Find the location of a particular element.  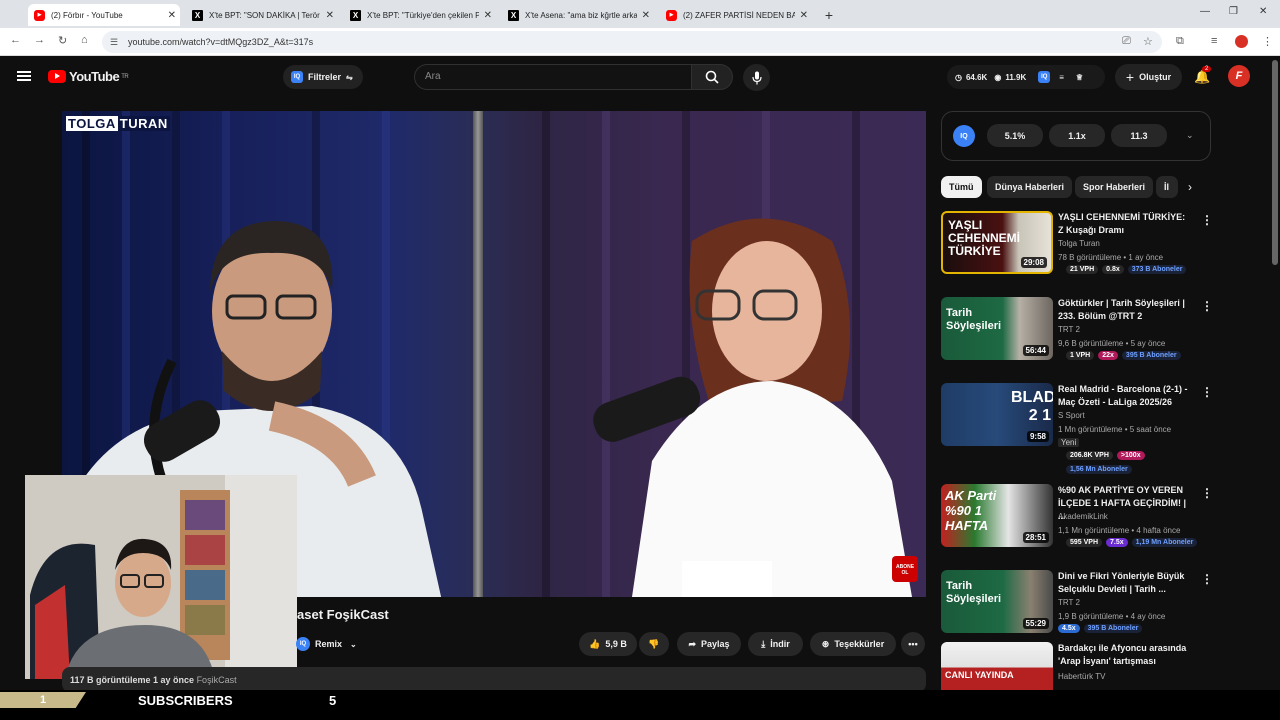

install-icon: ⎚ is located at coordinates (1126, 41).